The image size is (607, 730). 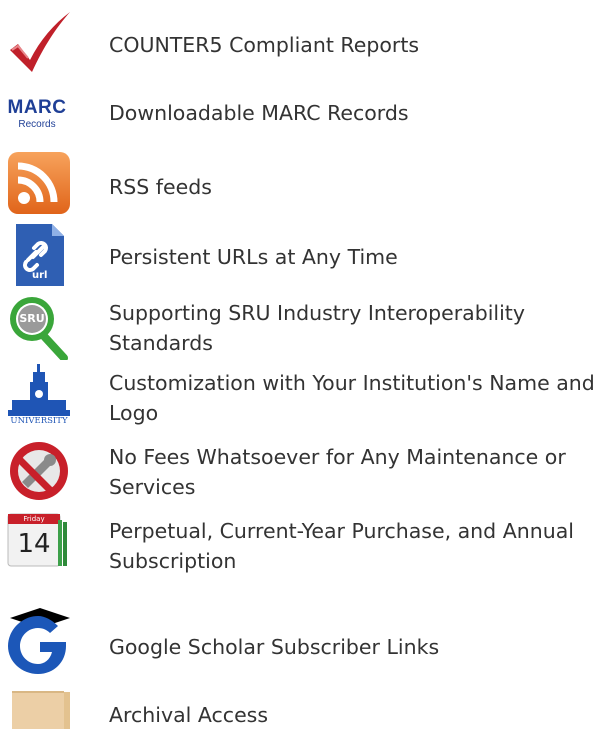 I want to click on google-scholar-icon, so click(x=39, y=641).